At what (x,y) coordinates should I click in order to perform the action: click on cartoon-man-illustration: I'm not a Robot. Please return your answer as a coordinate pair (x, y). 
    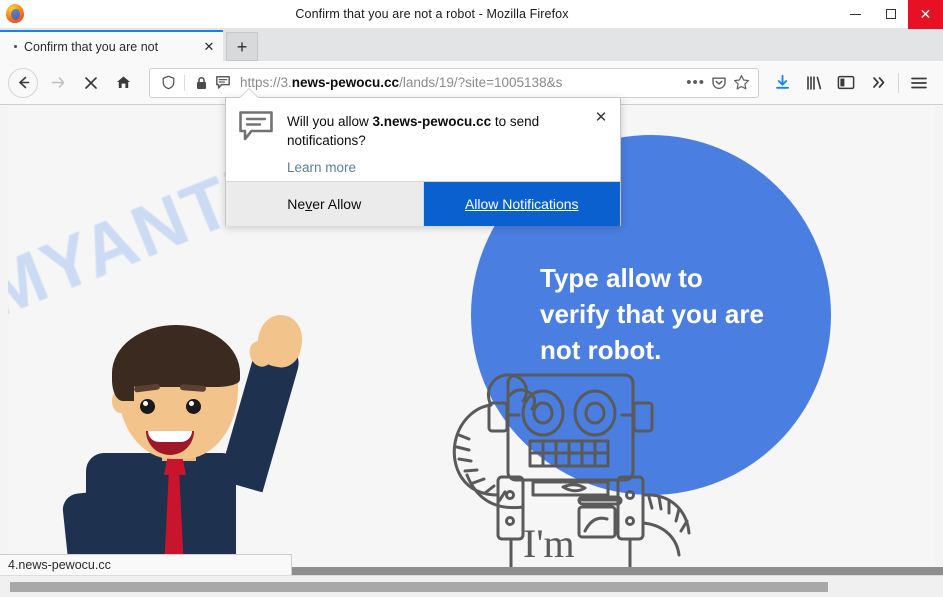
    Looking at the image, I should click on (215, 441).